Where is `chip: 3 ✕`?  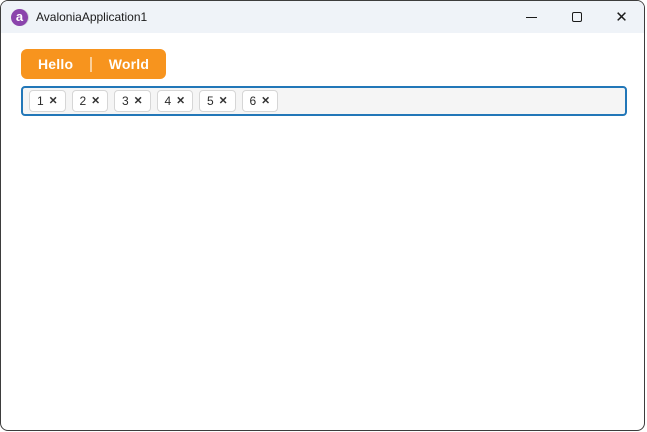 chip: 3 ✕ is located at coordinates (132, 101).